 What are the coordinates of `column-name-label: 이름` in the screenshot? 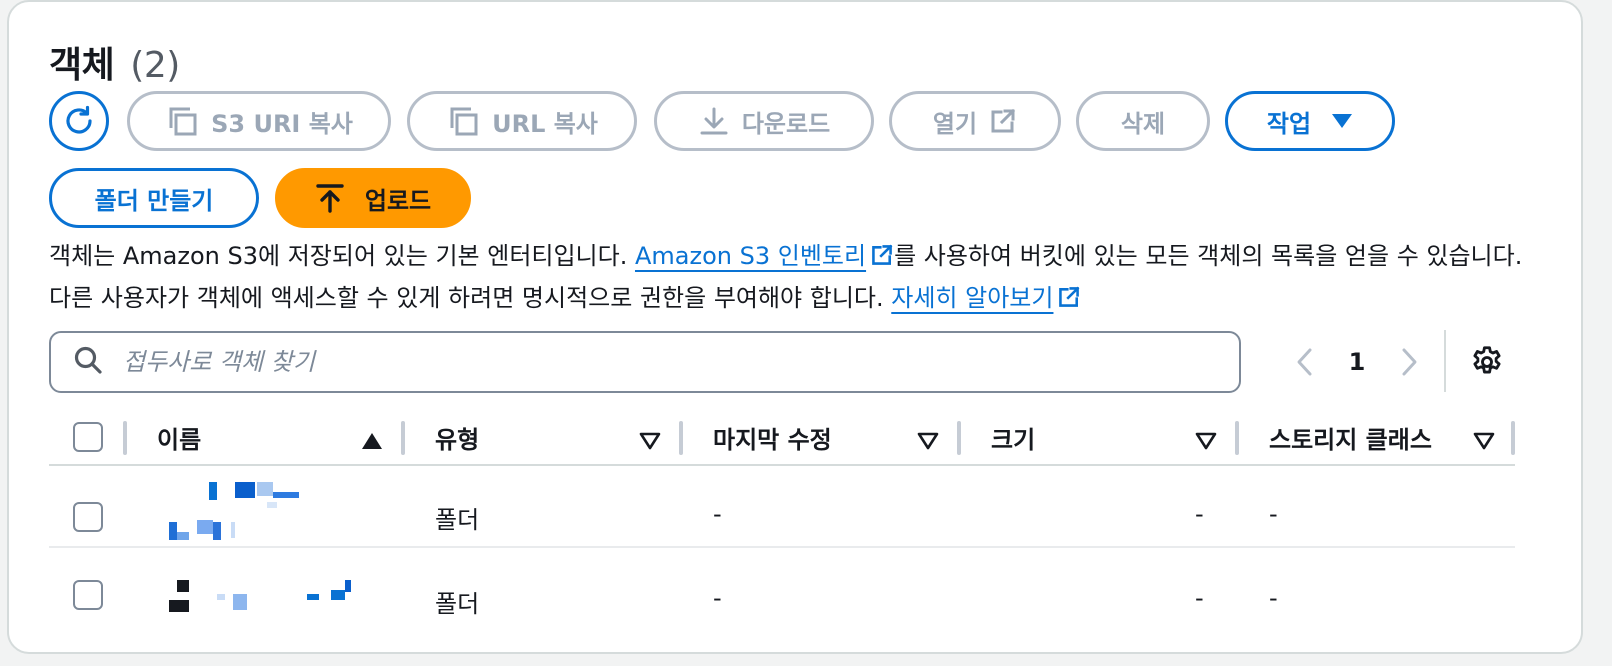 It's located at (179, 439).